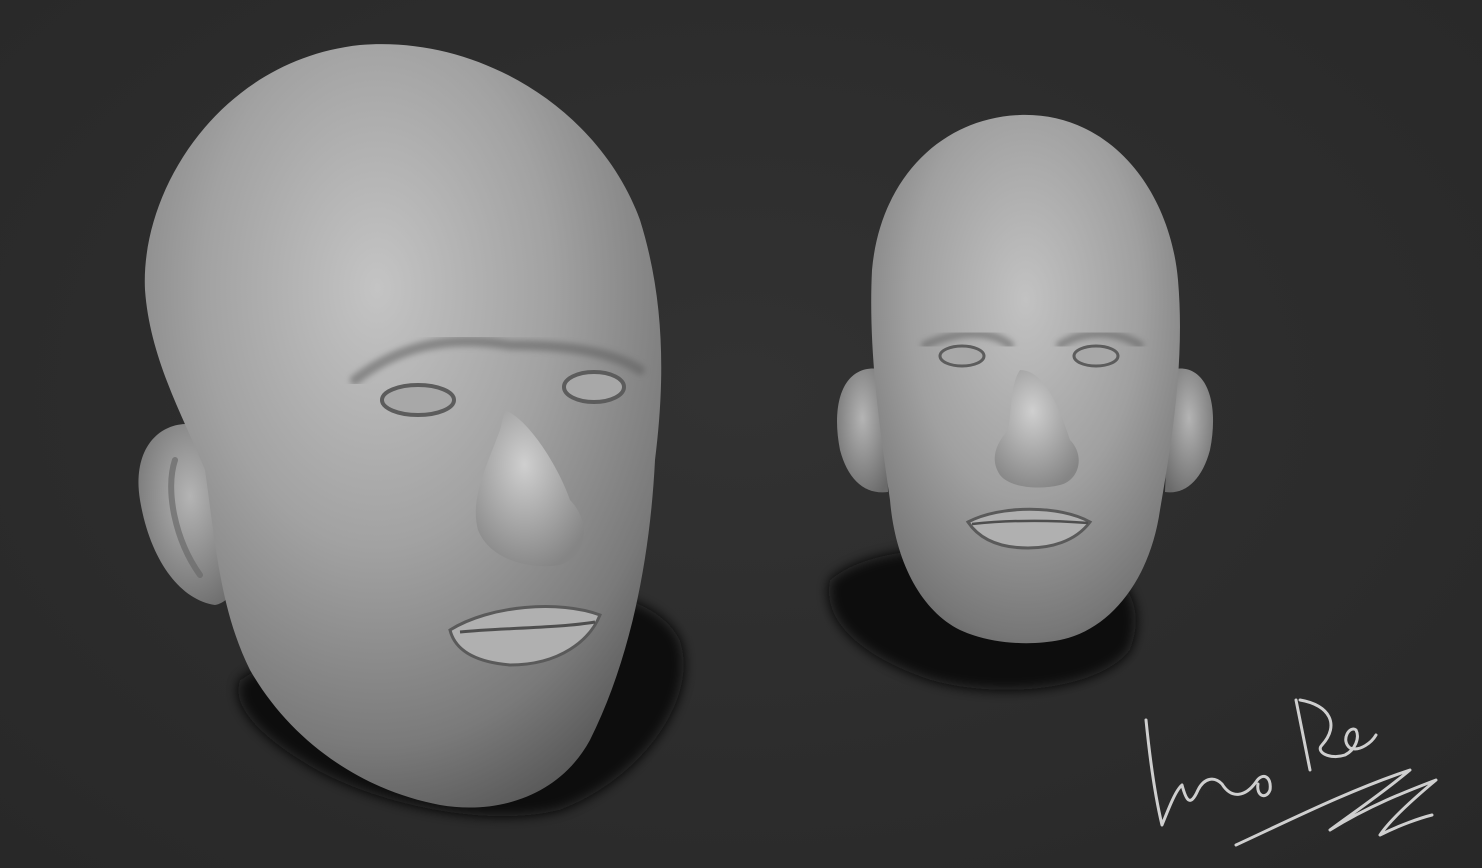 The height and width of the screenshot is (868, 1482). What do you see at coordinates (1096, 356) in the screenshot?
I see `right-eye-right` at bounding box center [1096, 356].